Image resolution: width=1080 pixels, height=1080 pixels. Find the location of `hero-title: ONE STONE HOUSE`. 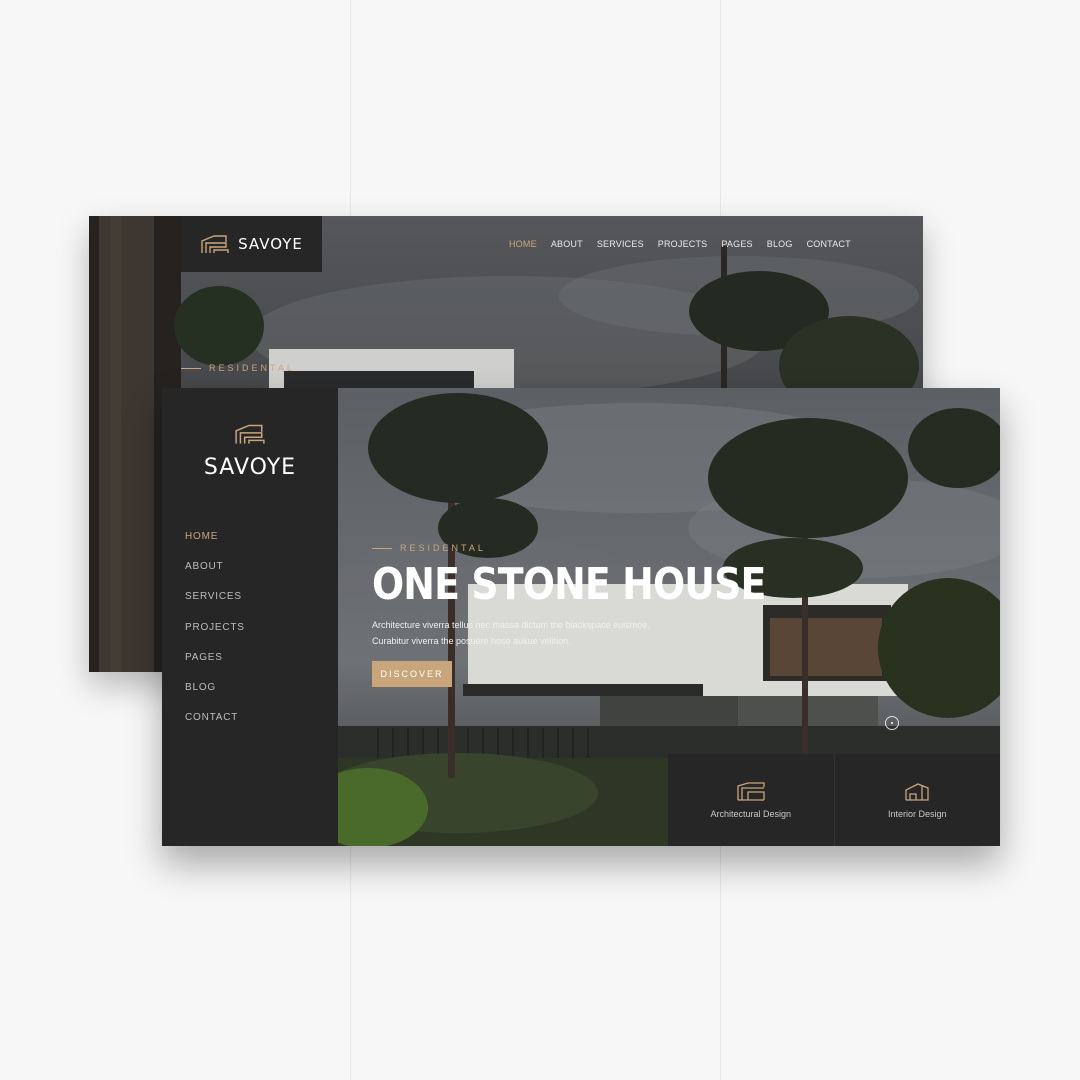

hero-title: ONE STONE HOUSE is located at coordinates (569, 584).